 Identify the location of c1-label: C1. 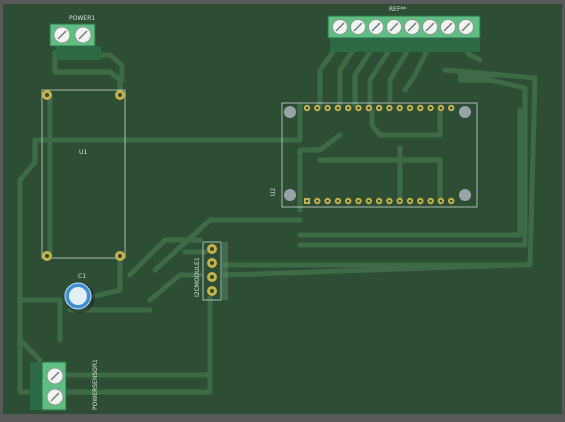
(82, 276).